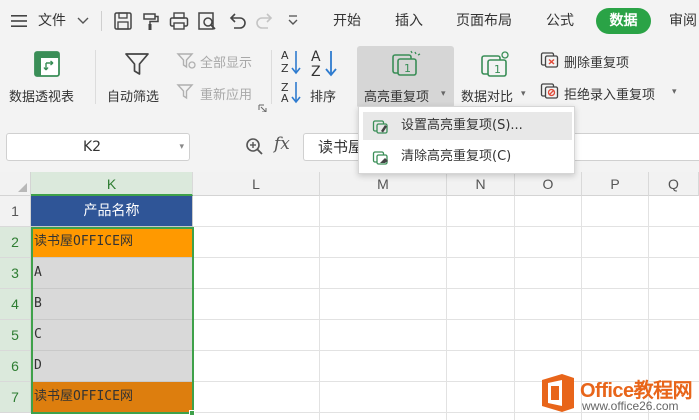 This screenshot has width=699, height=420. What do you see at coordinates (341, 147) in the screenshot?
I see `formula-content: 读书屋` at bounding box center [341, 147].